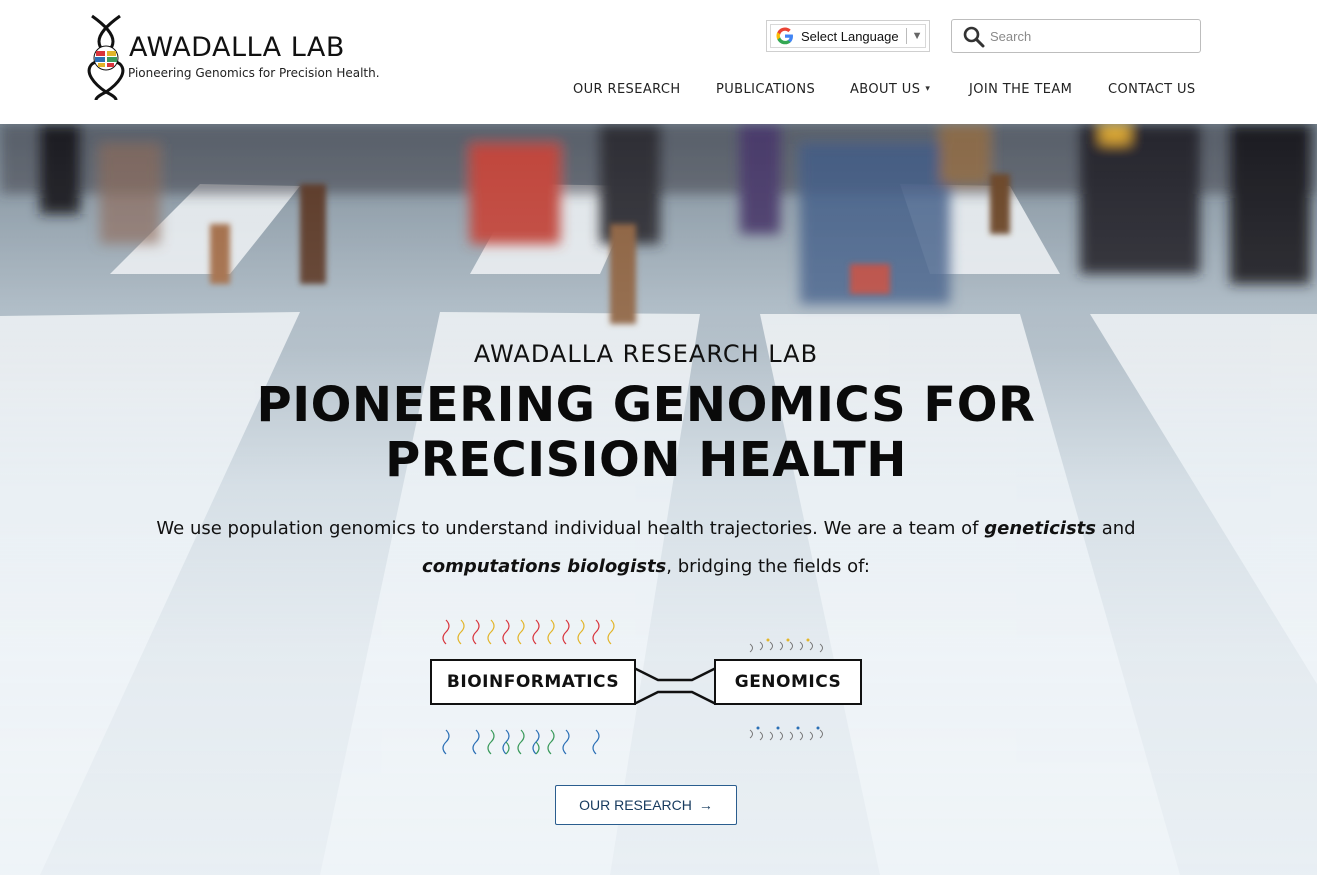  I want to click on language-select-divider, so click(906, 36).